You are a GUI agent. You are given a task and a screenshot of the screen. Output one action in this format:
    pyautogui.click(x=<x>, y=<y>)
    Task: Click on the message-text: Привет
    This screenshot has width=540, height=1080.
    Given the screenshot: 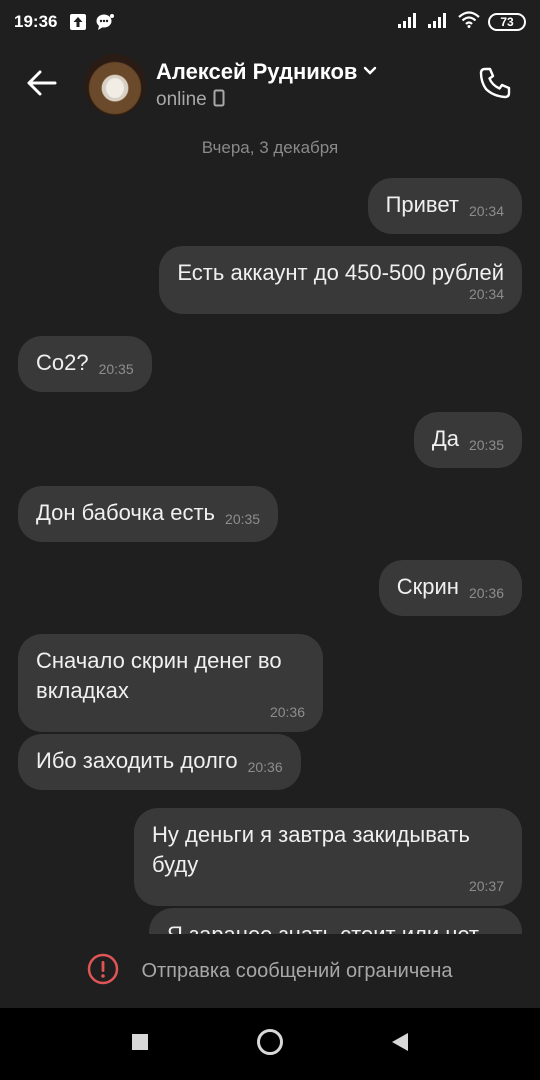 What is the action you would take?
    pyautogui.click(x=422, y=204)
    